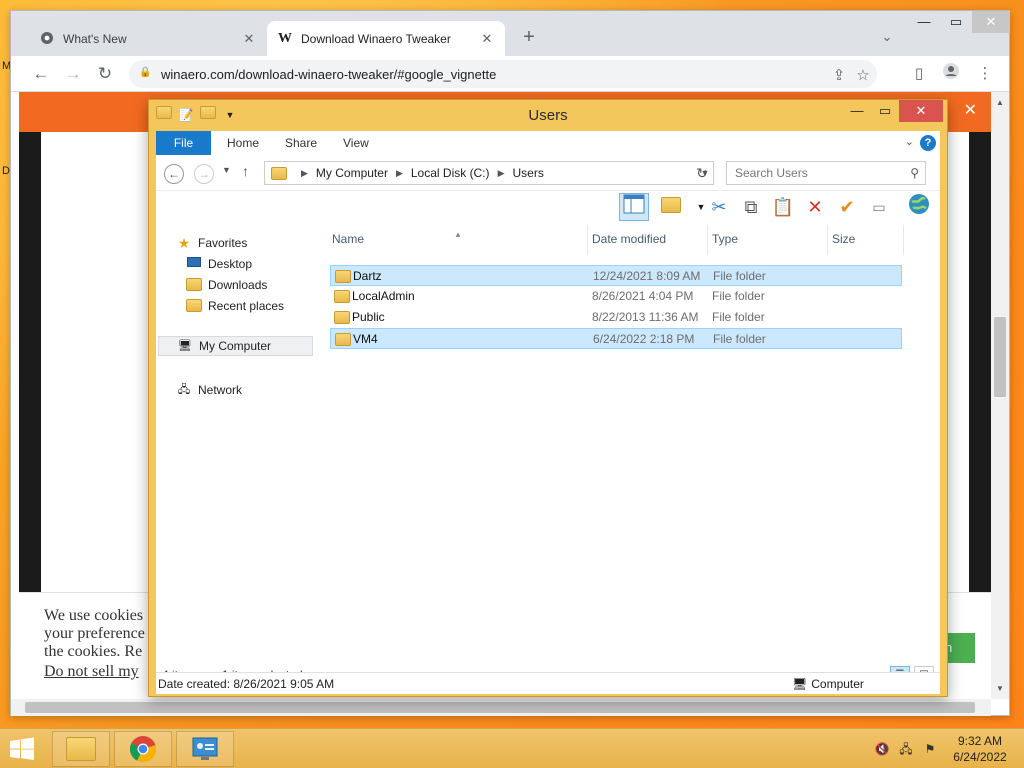 Image resolution: width=1024 pixels, height=768 pixels. What do you see at coordinates (212, 243) in the screenshot?
I see `nav-favorites: ★ Favorites` at bounding box center [212, 243].